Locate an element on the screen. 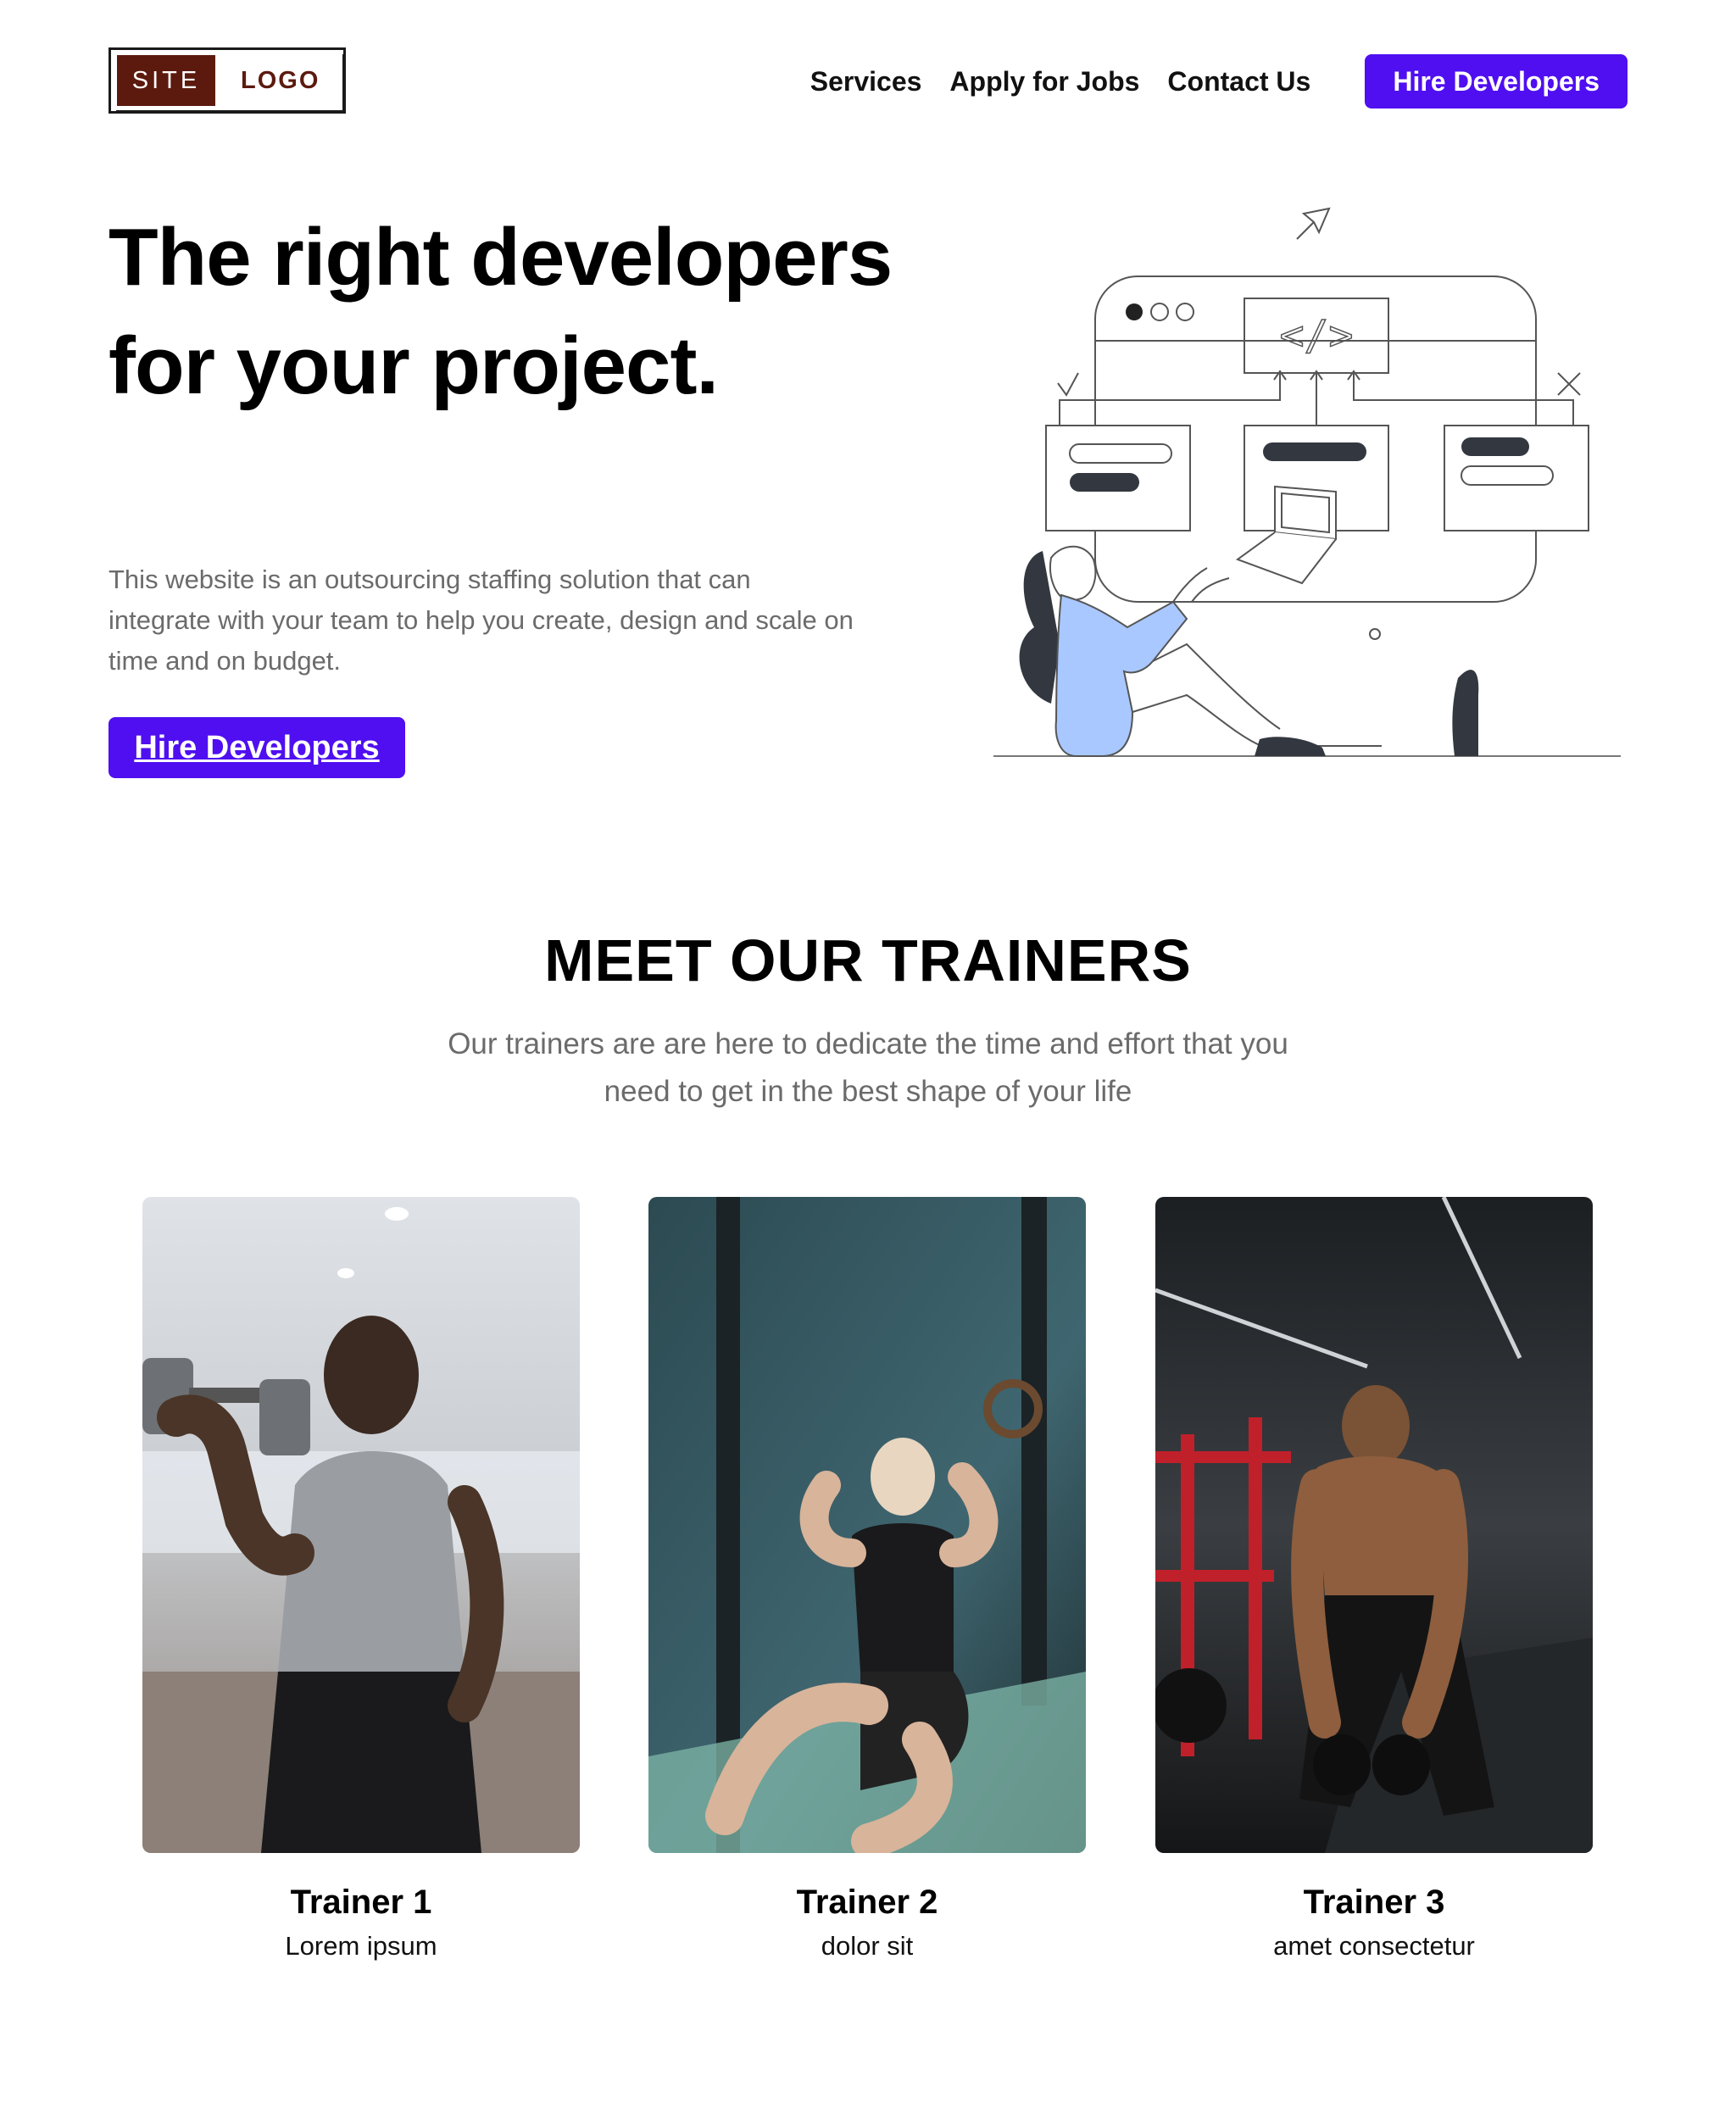 Image resolution: width=1736 pixels, height=2109 pixels. trainer-name-3: Trainer 3 is located at coordinates (1374, 1902).